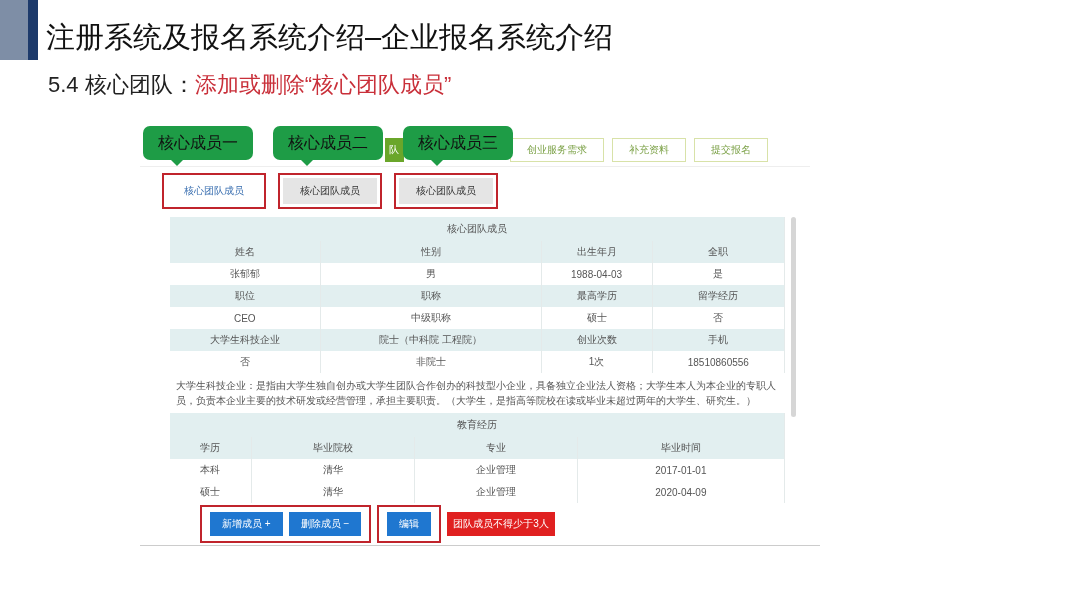  I want to click on slide-title: 注册系统及报名系统介绍–企业报名系统介绍, so click(330, 37).